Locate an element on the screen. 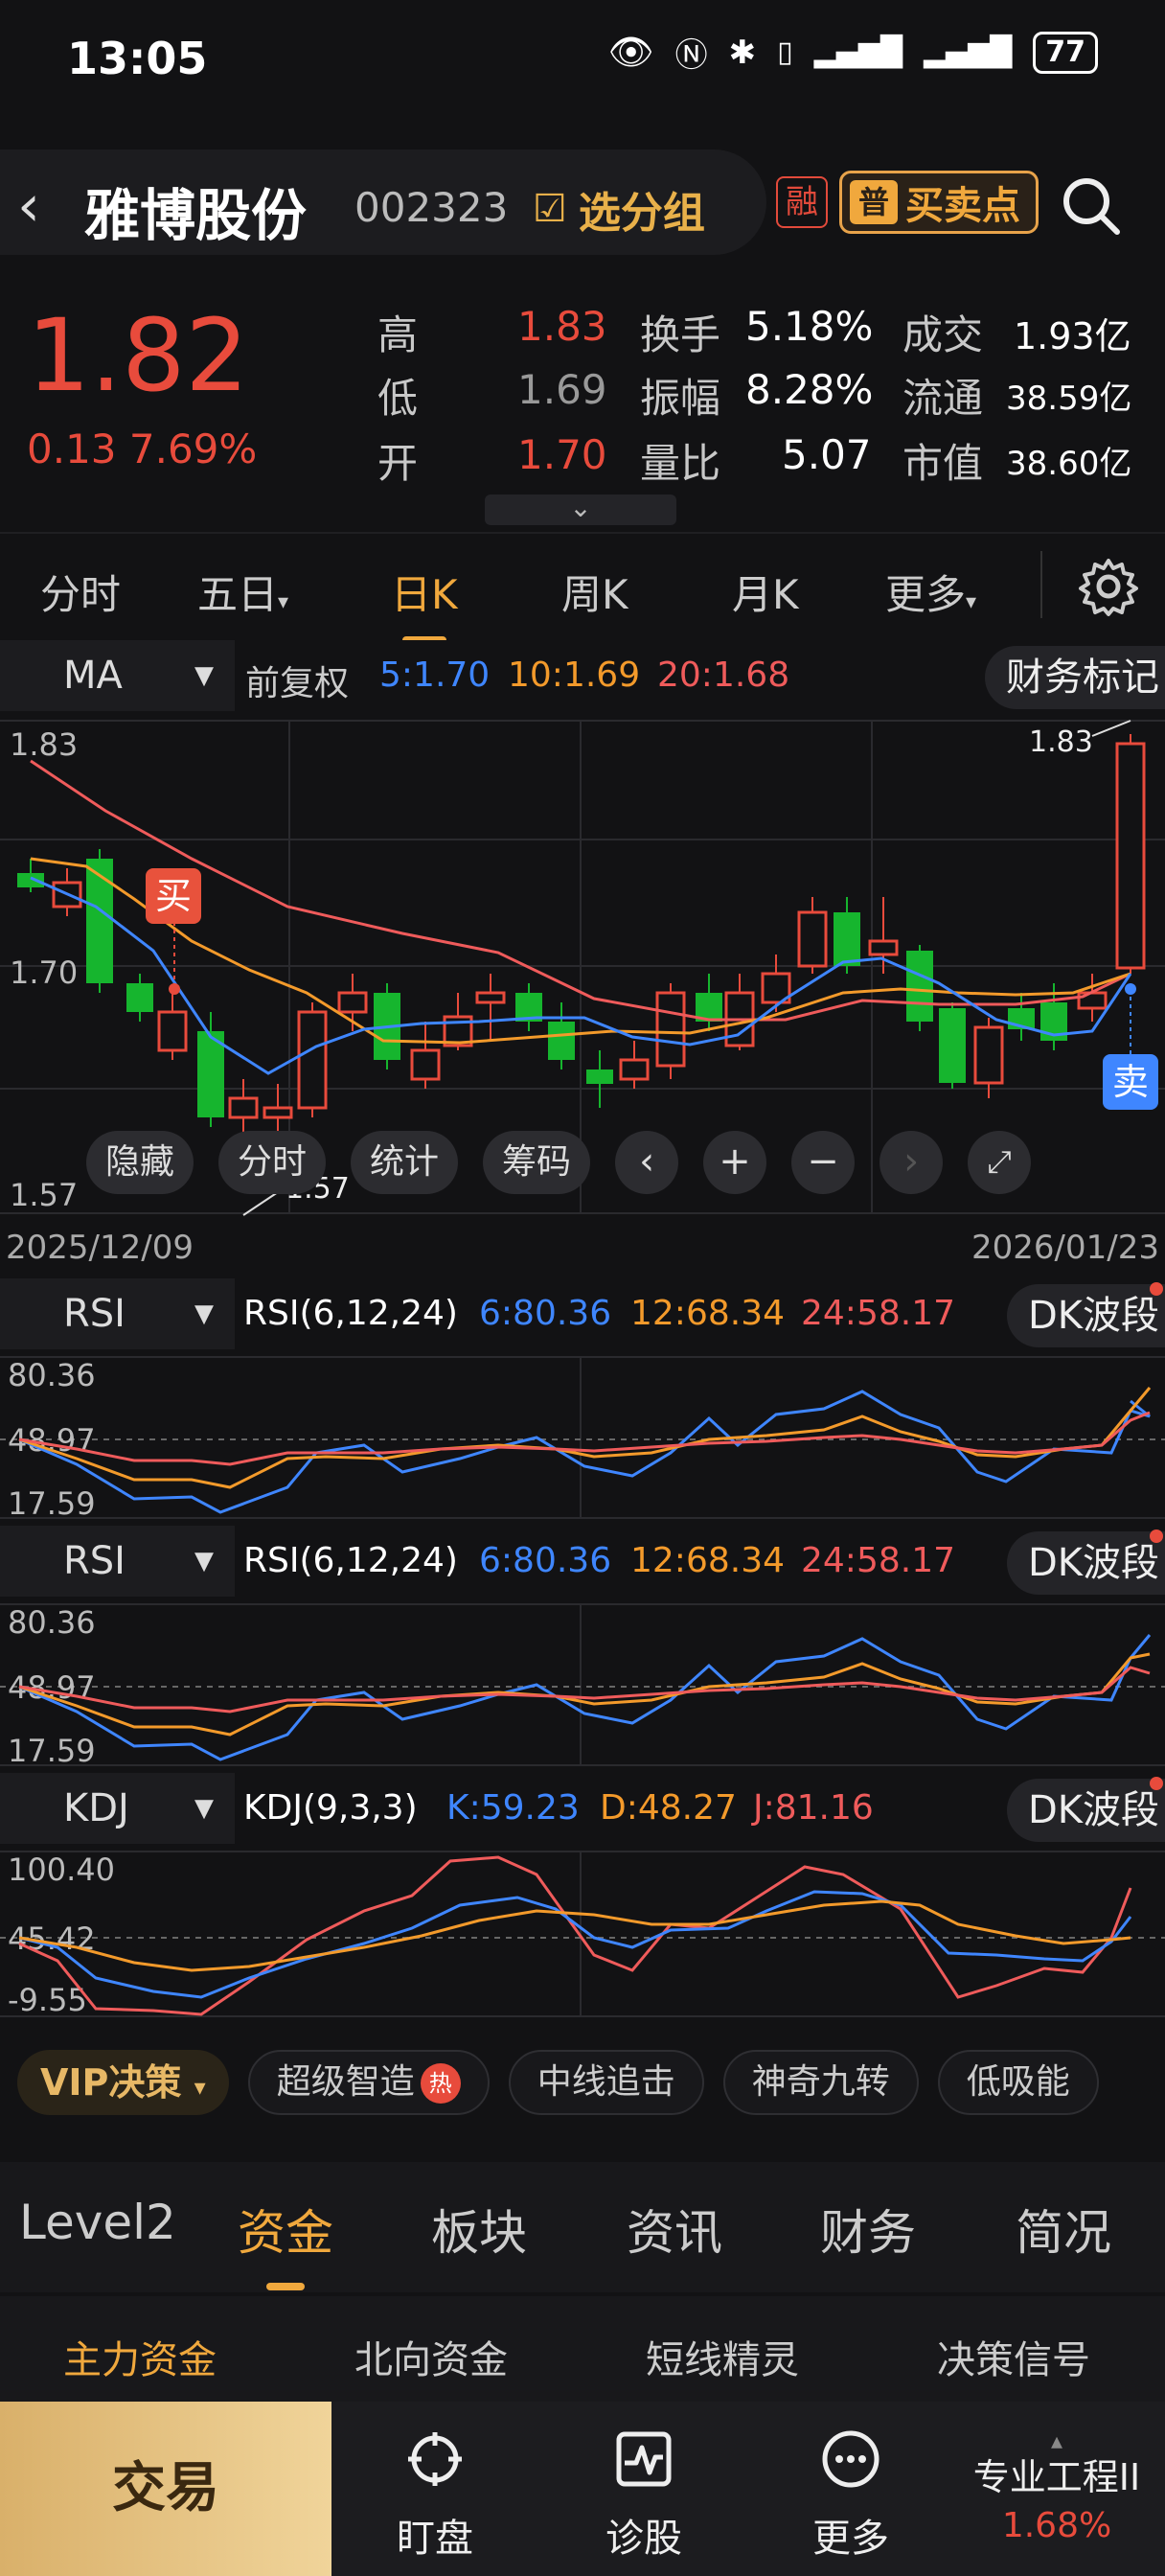 The image size is (1165, 2576). ma20-value: 20:1.68 is located at coordinates (724, 675).